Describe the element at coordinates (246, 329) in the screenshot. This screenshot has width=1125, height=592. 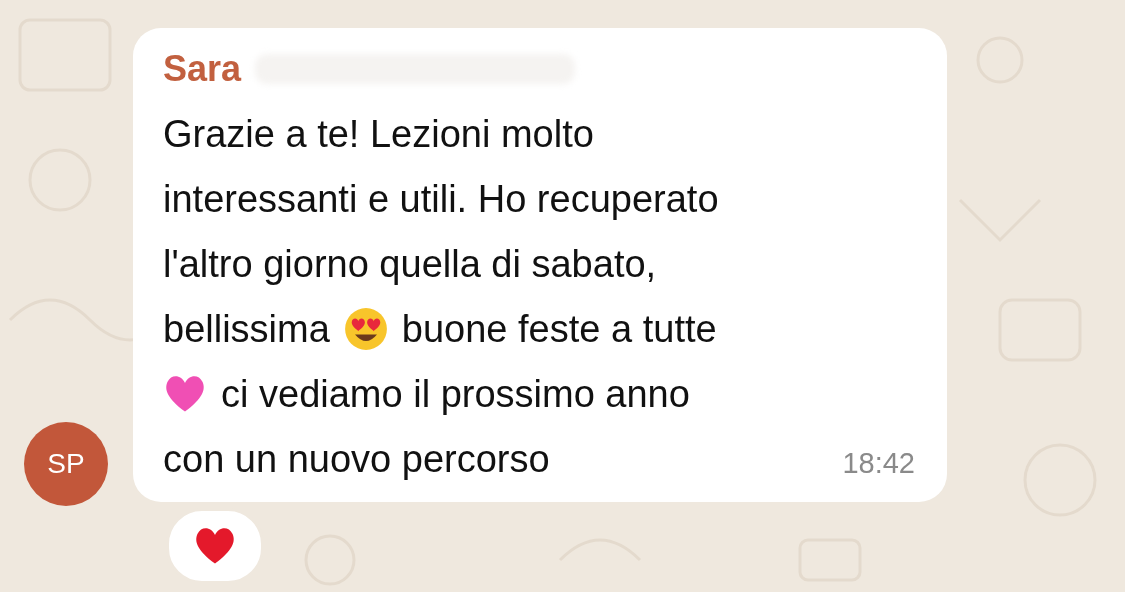
I see `message-text: bellissima` at that location.